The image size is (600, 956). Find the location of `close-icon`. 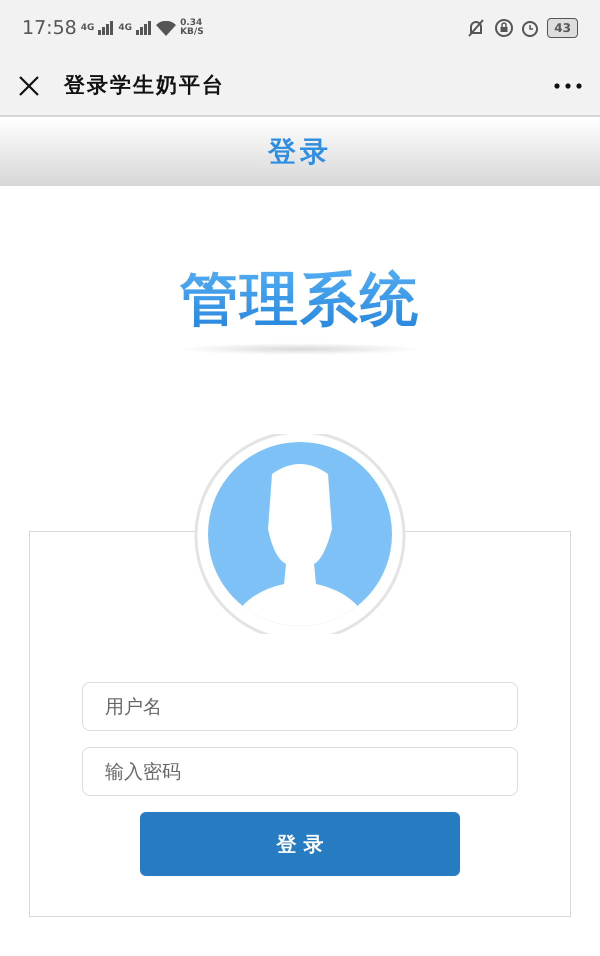

close-icon is located at coordinates (29, 86).